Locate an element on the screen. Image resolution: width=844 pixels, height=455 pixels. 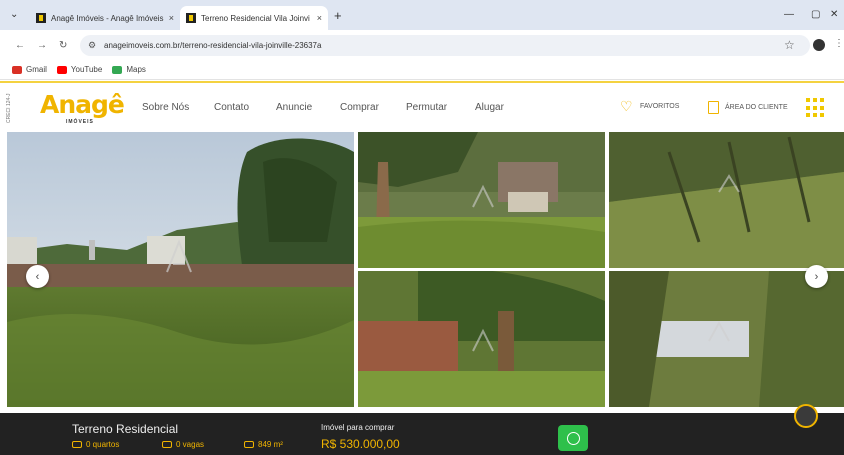
nav-sobre-nos: Sobre Nós is located at coordinates (165, 107).